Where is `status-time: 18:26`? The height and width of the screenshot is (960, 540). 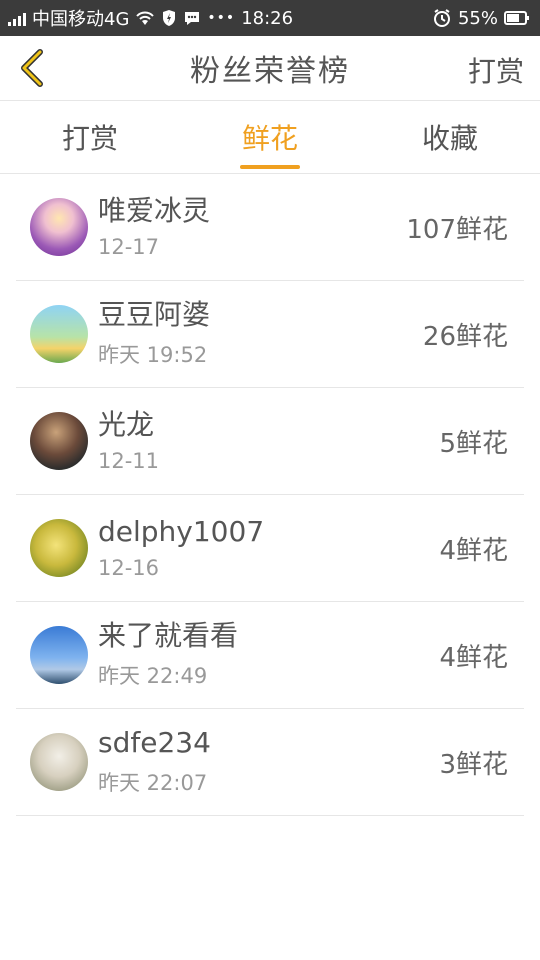 status-time: 18:26 is located at coordinates (267, 18).